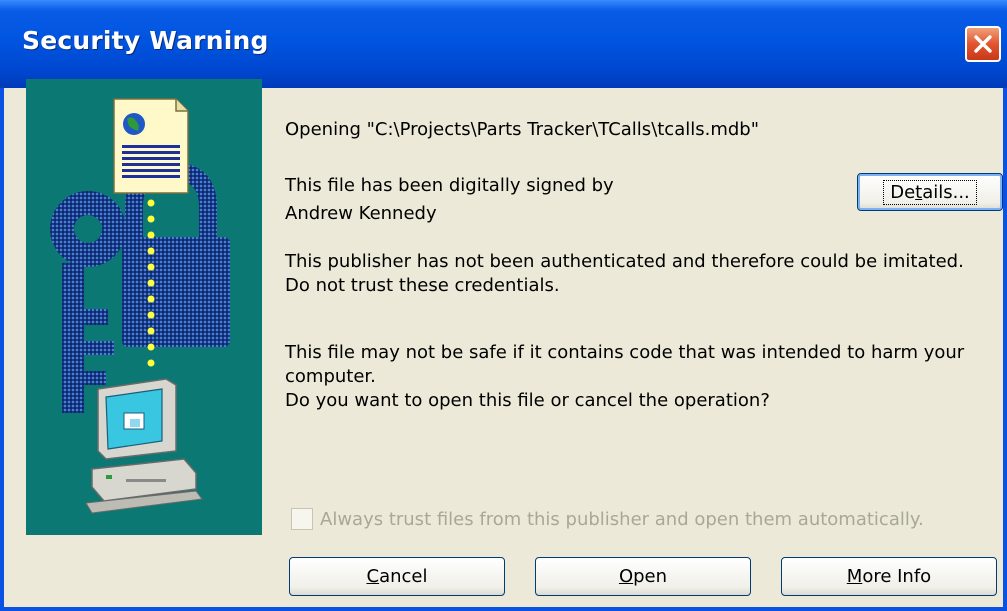  Describe the element at coordinates (361, 213) in the screenshot. I see `publisher-name: Andrew Kennedy` at that location.